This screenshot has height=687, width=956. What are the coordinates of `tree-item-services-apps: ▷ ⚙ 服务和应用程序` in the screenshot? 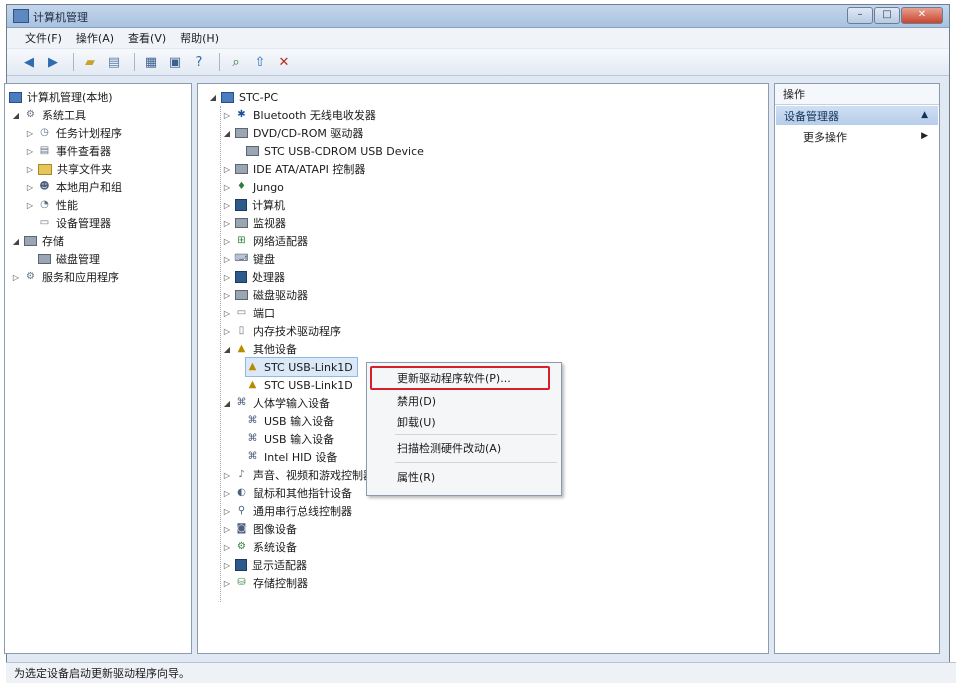 It's located at (65, 277).